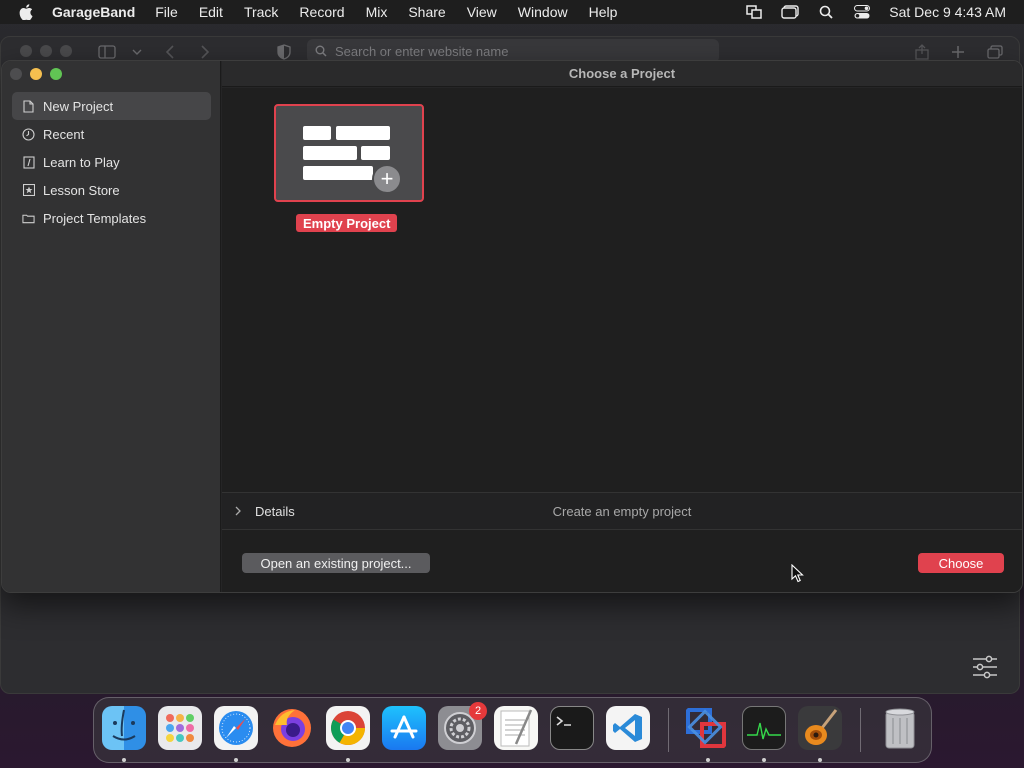 The height and width of the screenshot is (768, 1024). I want to click on music-note-icon, so click(28, 162).